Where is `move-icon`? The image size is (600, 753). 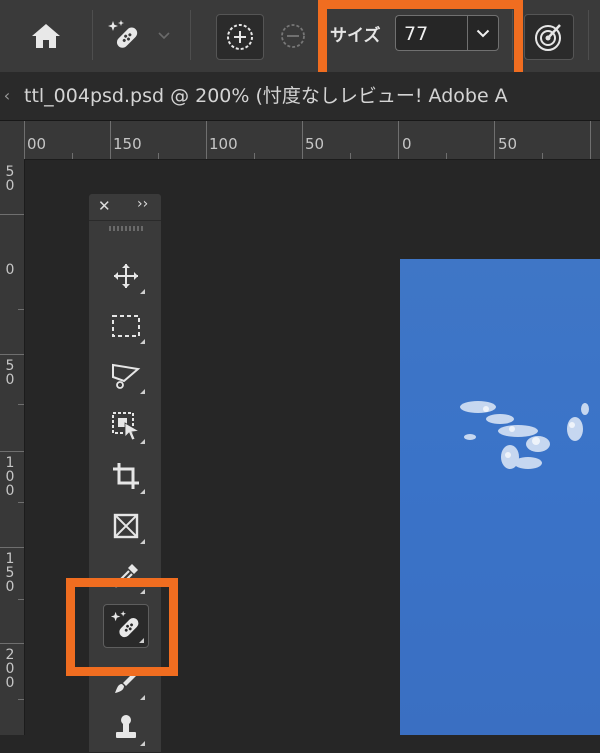 move-icon is located at coordinates (126, 276).